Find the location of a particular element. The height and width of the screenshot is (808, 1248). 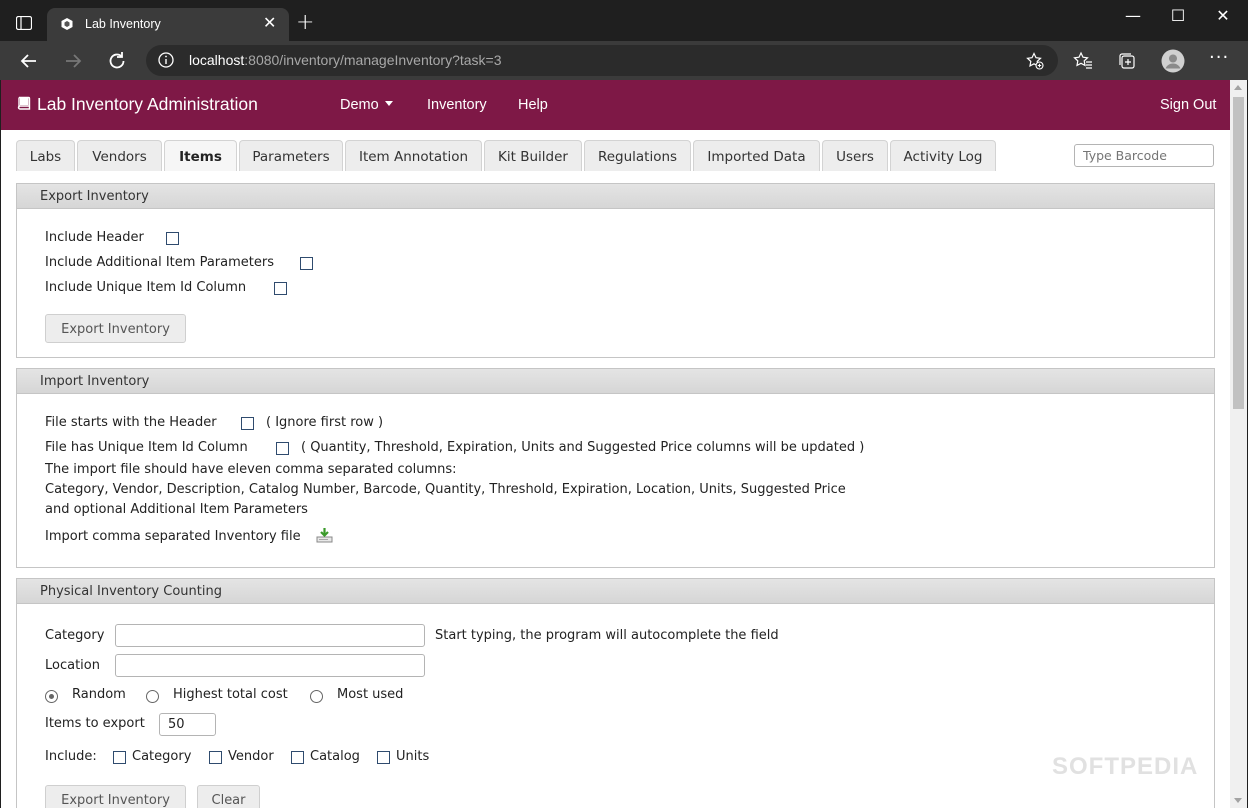

favicon-icon is located at coordinates (67, 24).